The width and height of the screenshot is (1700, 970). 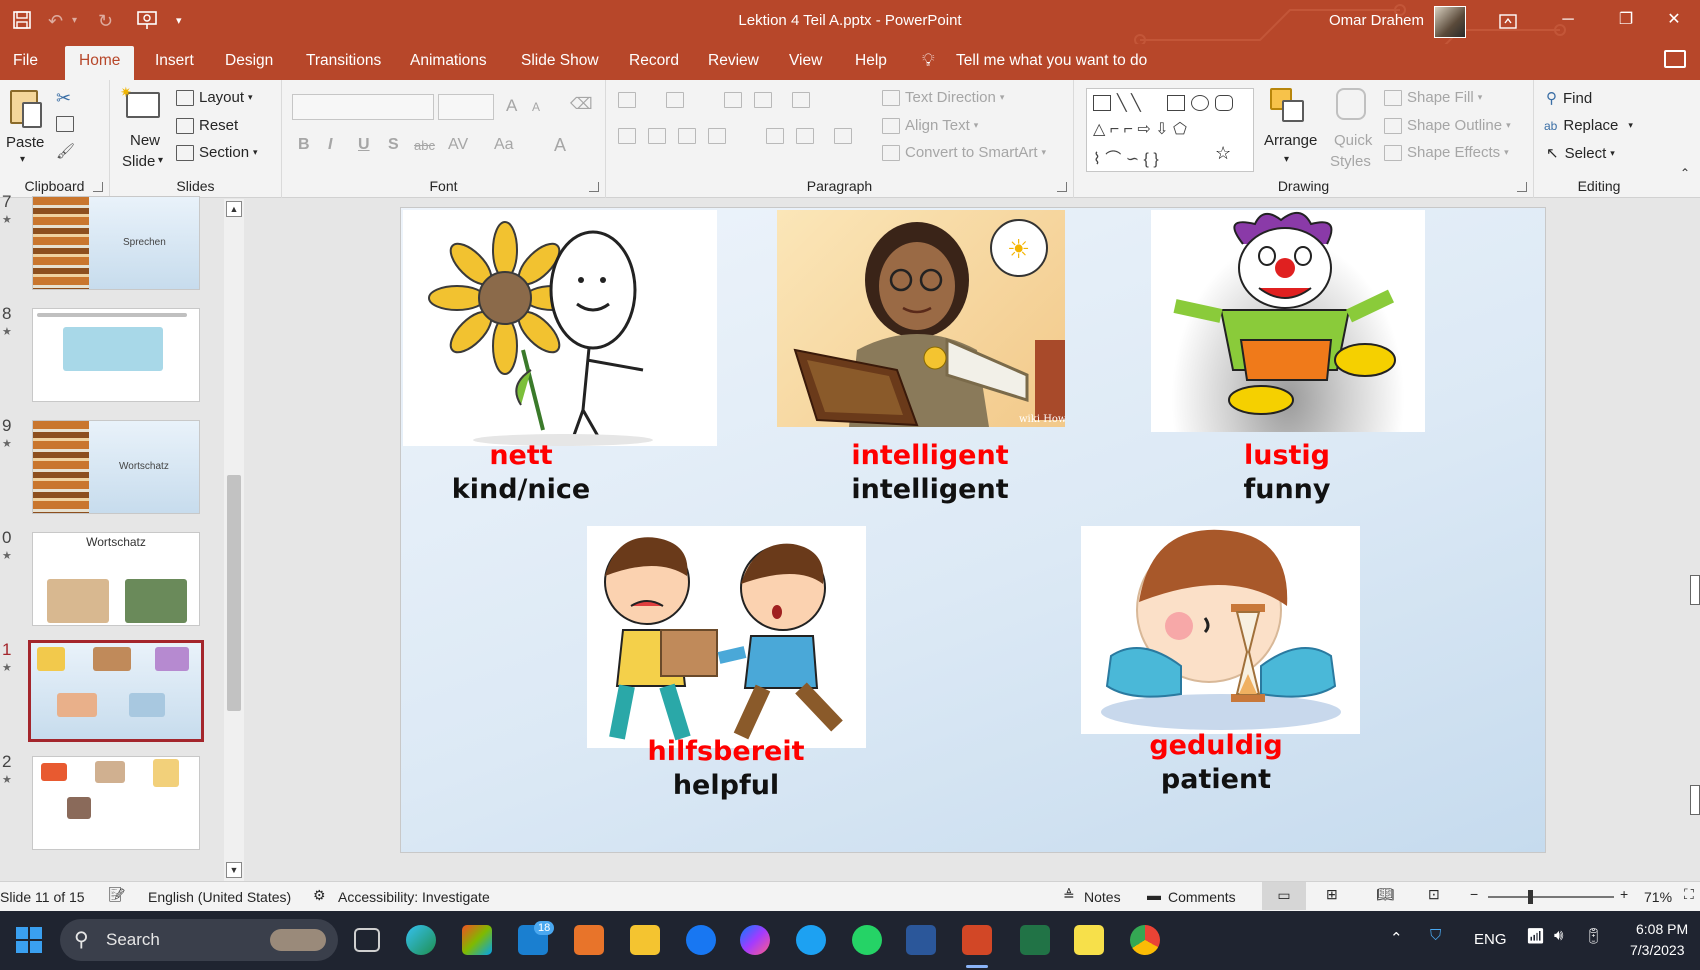 What do you see at coordinates (803, 100) in the screenshot?
I see `line-spacing-icon` at bounding box center [803, 100].